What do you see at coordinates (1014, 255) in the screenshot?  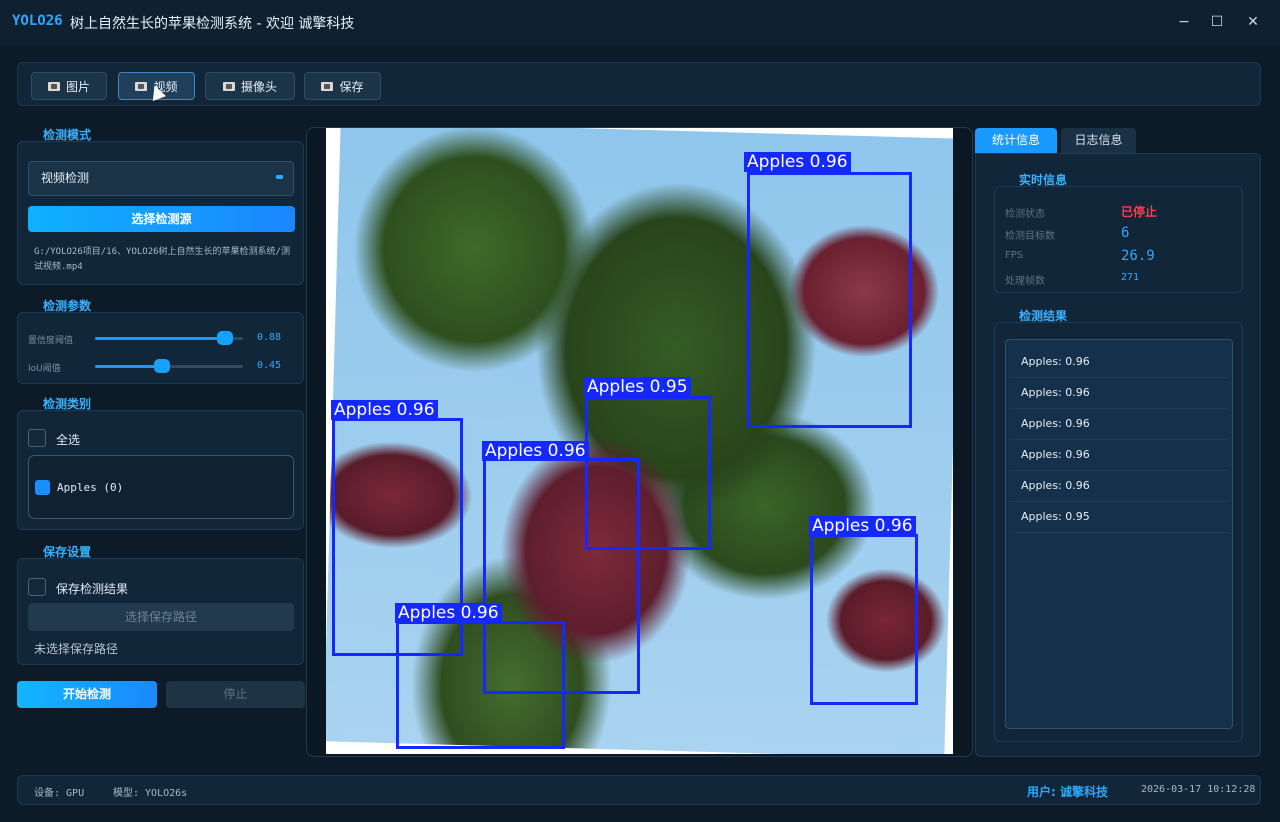 I see `fps-key: FPS` at bounding box center [1014, 255].